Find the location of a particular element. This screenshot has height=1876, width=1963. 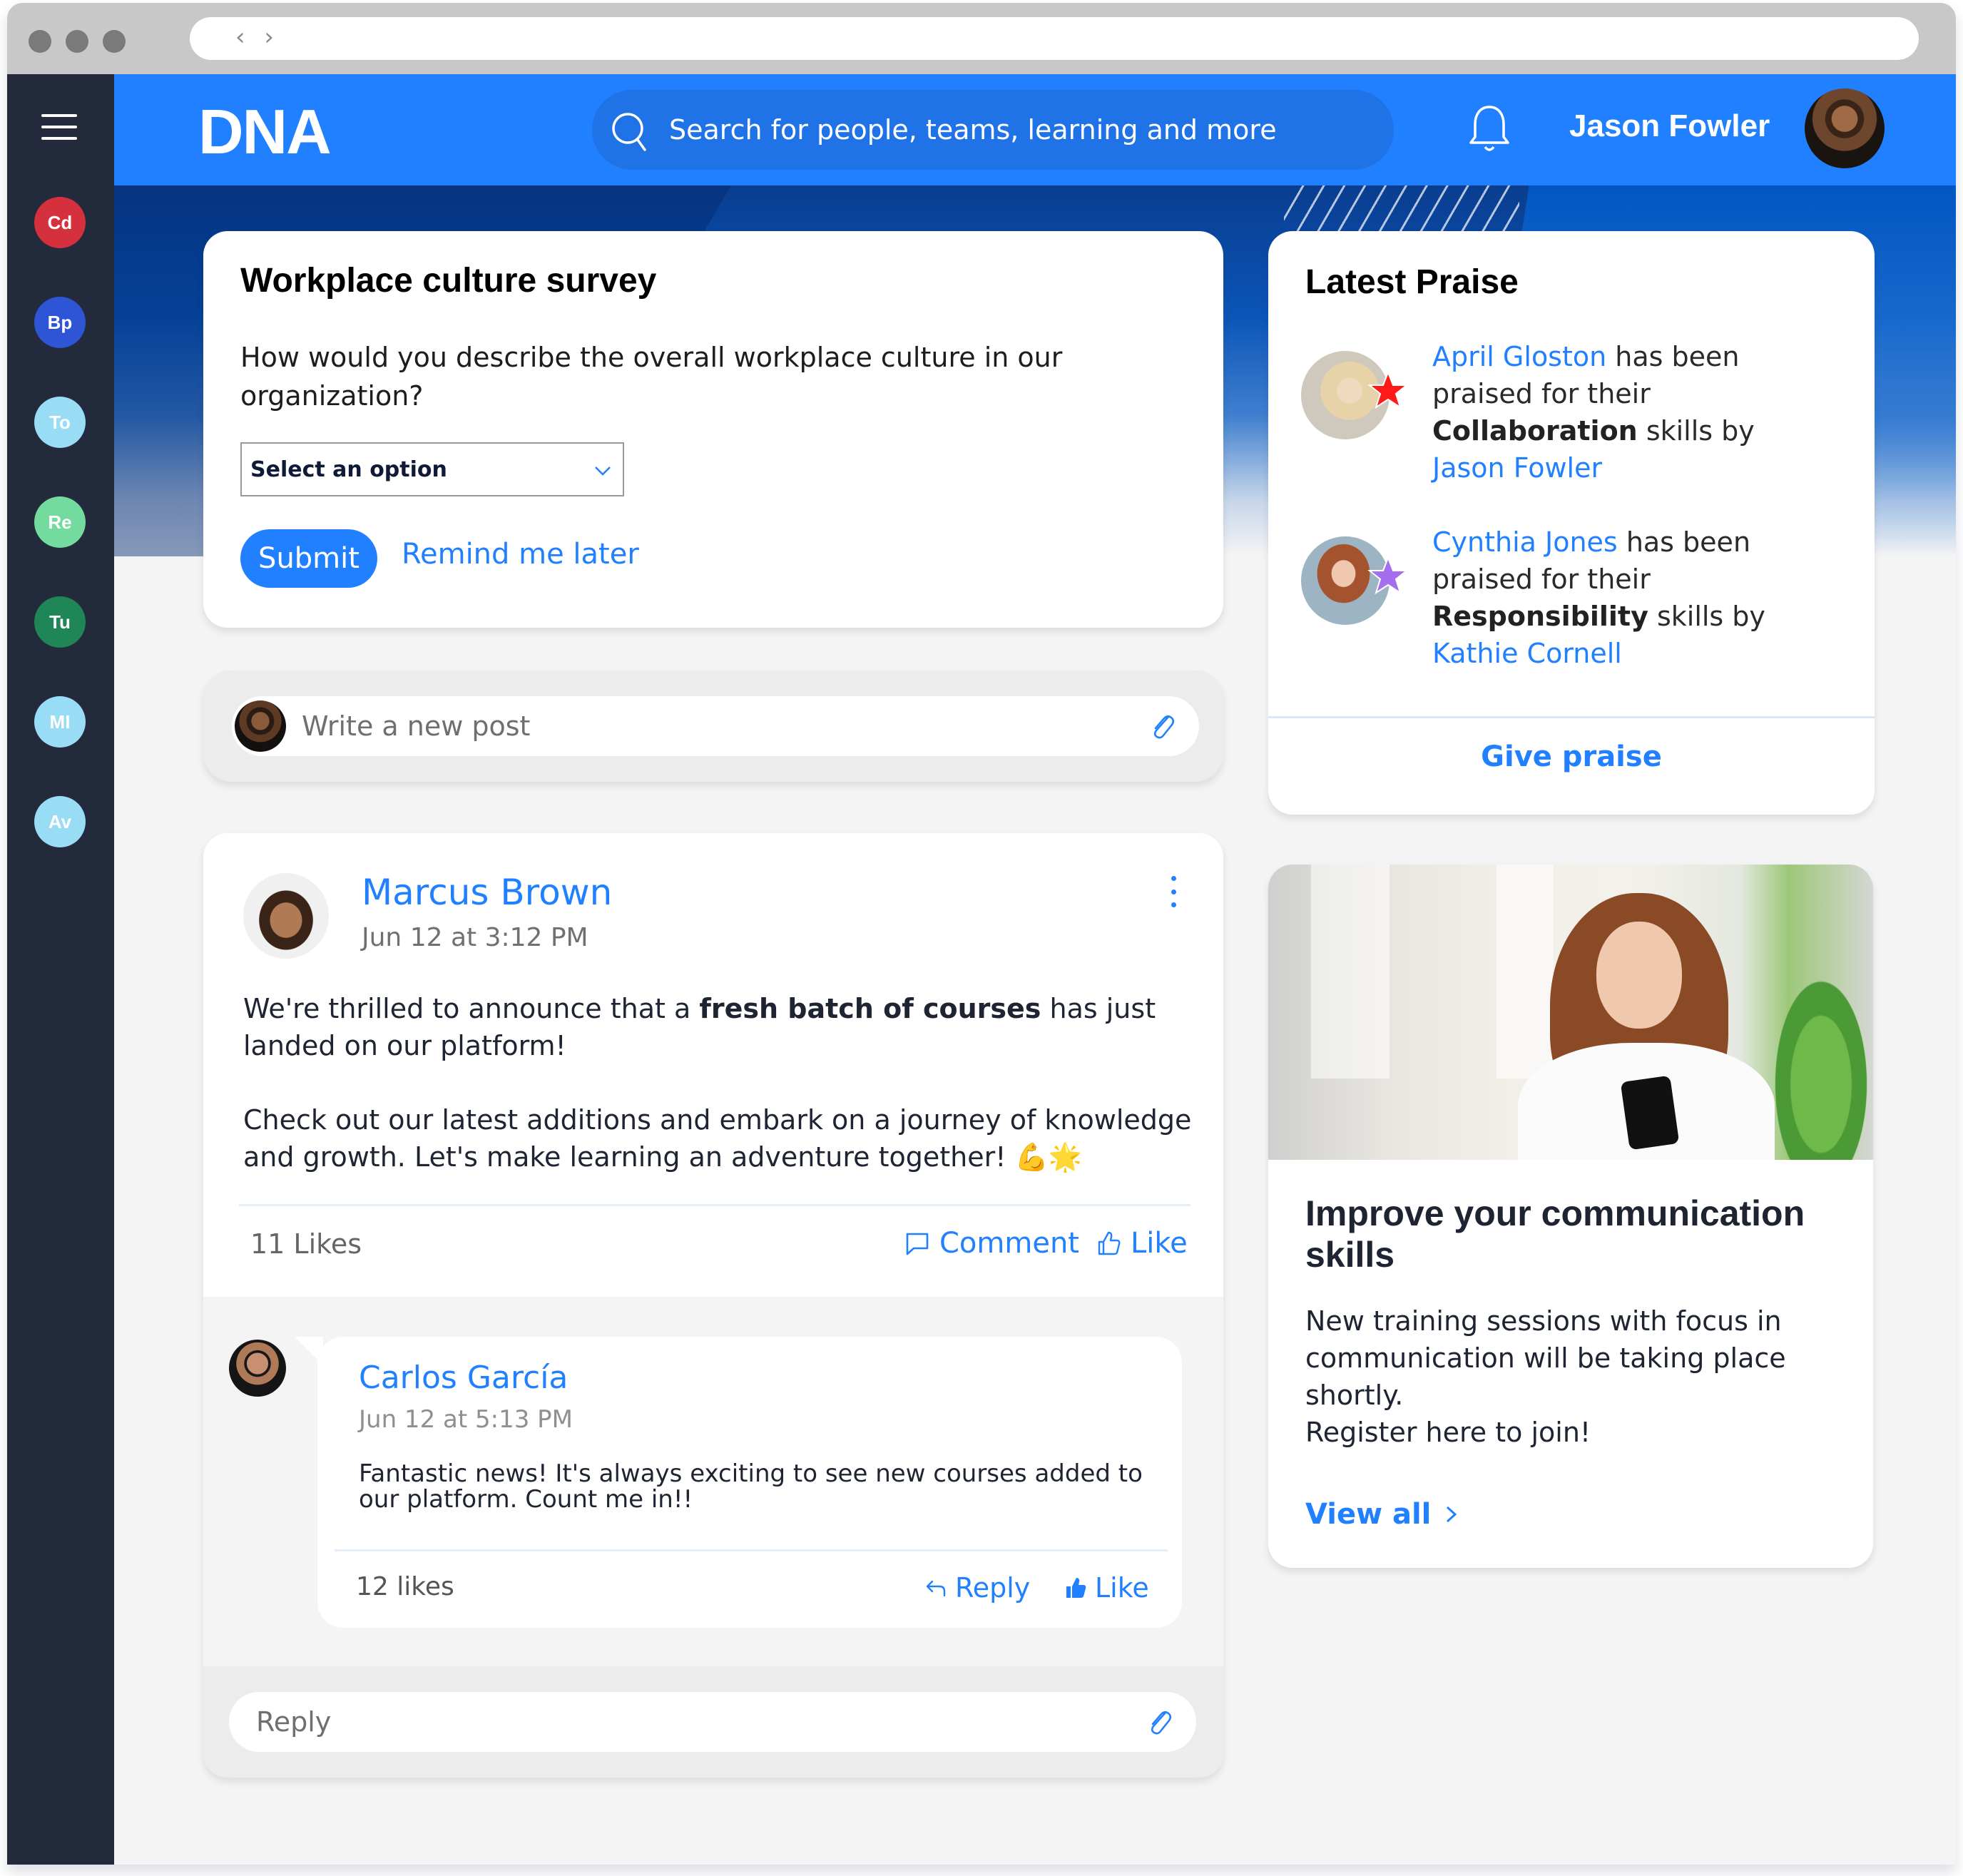

like-button: Like is located at coordinates (1141, 1243).